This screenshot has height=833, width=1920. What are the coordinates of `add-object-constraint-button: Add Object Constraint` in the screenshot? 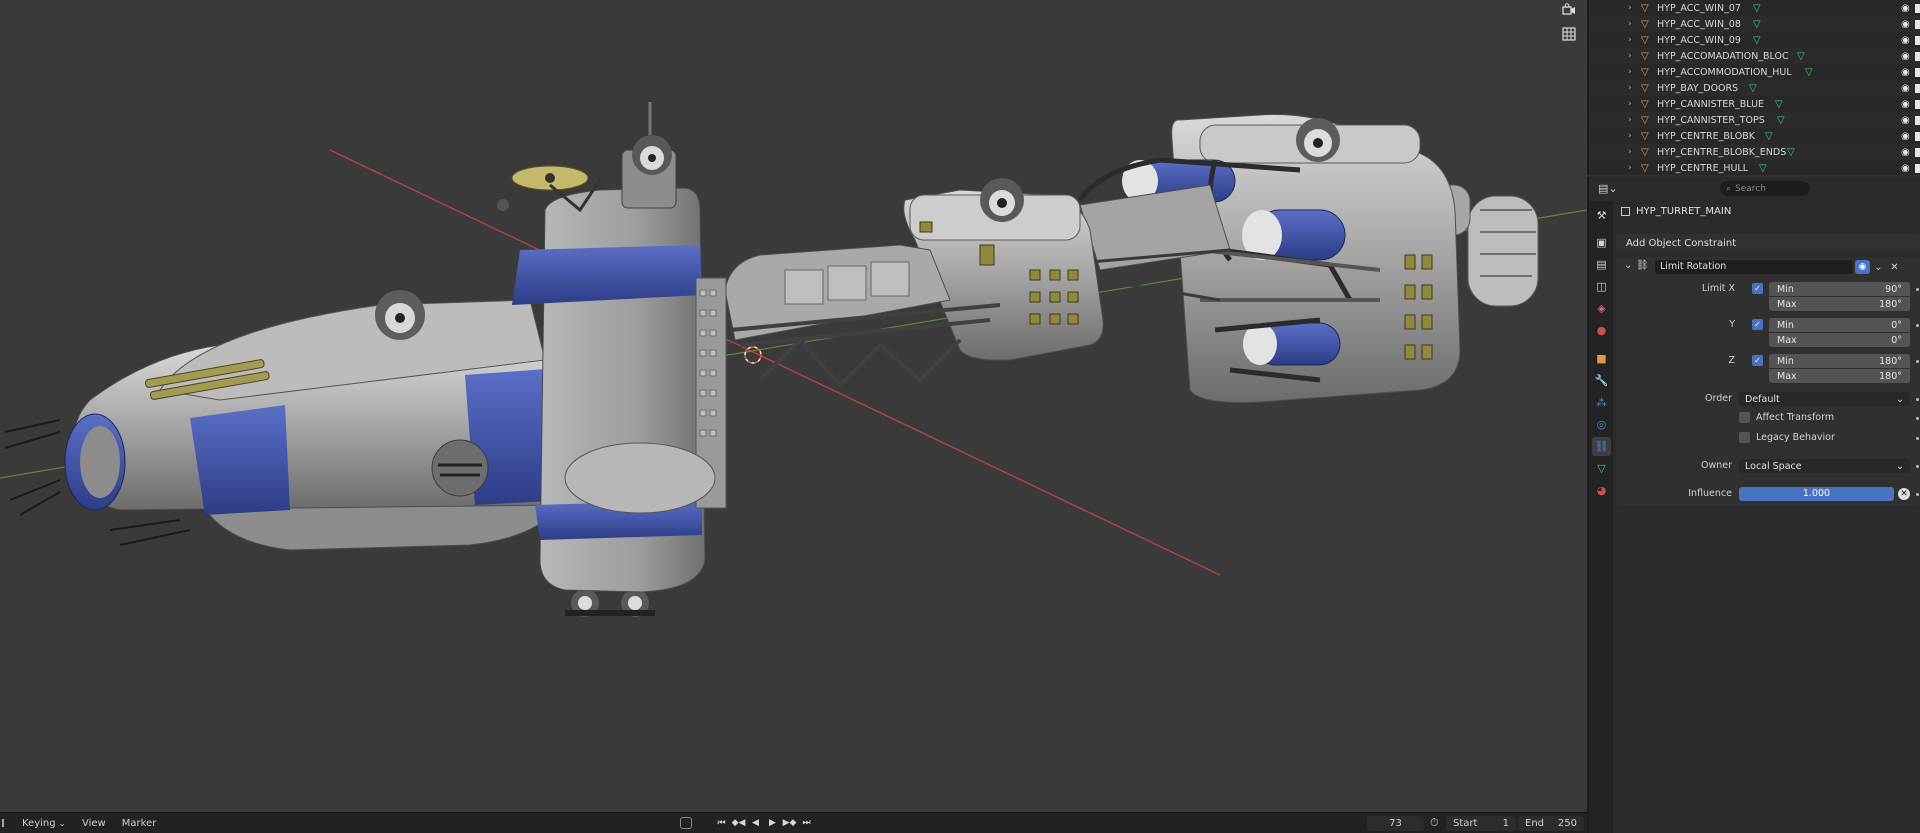 It's located at (1768, 243).